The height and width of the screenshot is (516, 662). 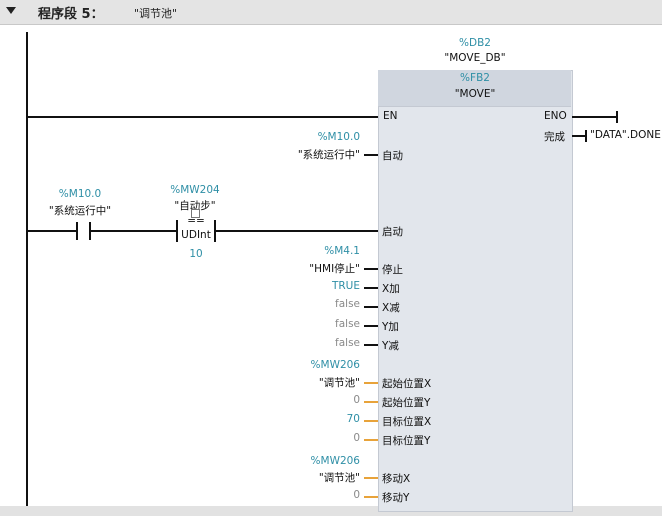 What do you see at coordinates (475, 43) in the screenshot?
I see `instance-db-address: %DB2` at bounding box center [475, 43].